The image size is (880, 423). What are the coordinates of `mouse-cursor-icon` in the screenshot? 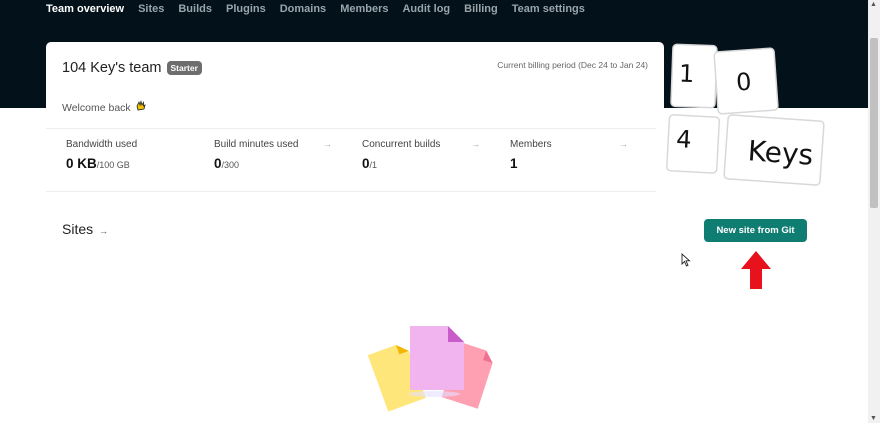 It's located at (686, 260).